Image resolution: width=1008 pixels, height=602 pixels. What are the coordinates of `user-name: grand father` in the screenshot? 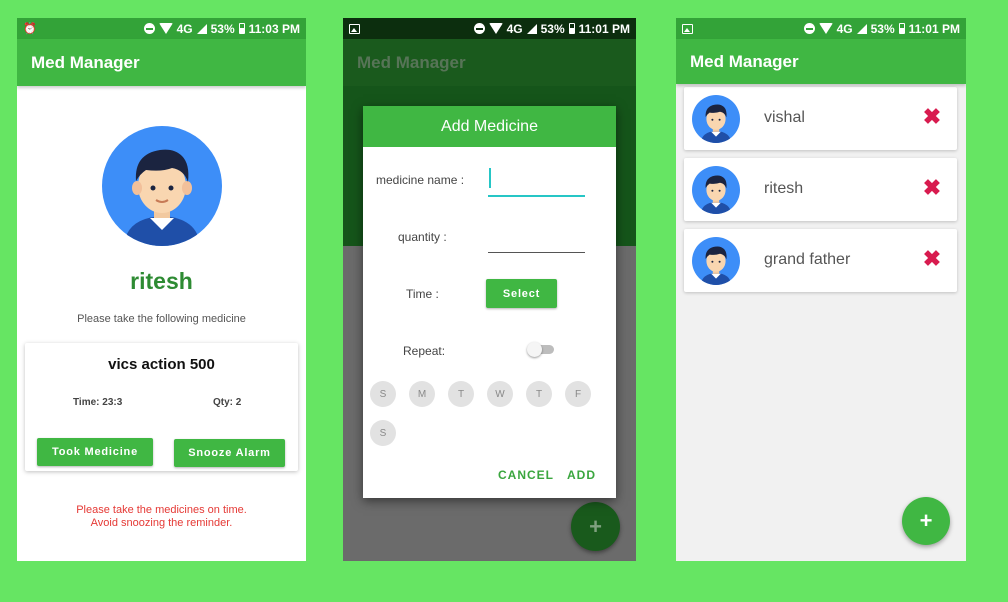 It's located at (807, 259).